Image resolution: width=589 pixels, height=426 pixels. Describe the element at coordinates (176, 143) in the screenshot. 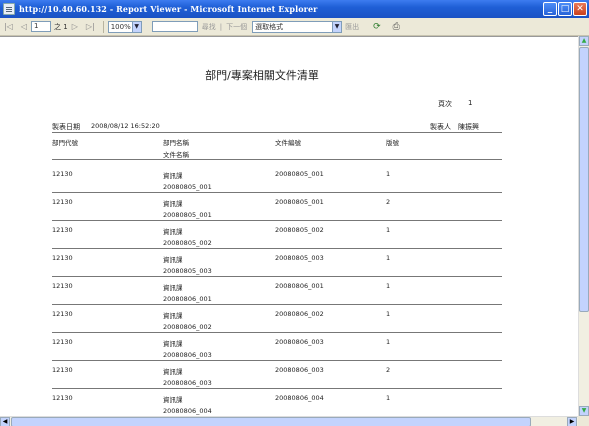

I see `header-dept-name: 部門名稱` at that location.